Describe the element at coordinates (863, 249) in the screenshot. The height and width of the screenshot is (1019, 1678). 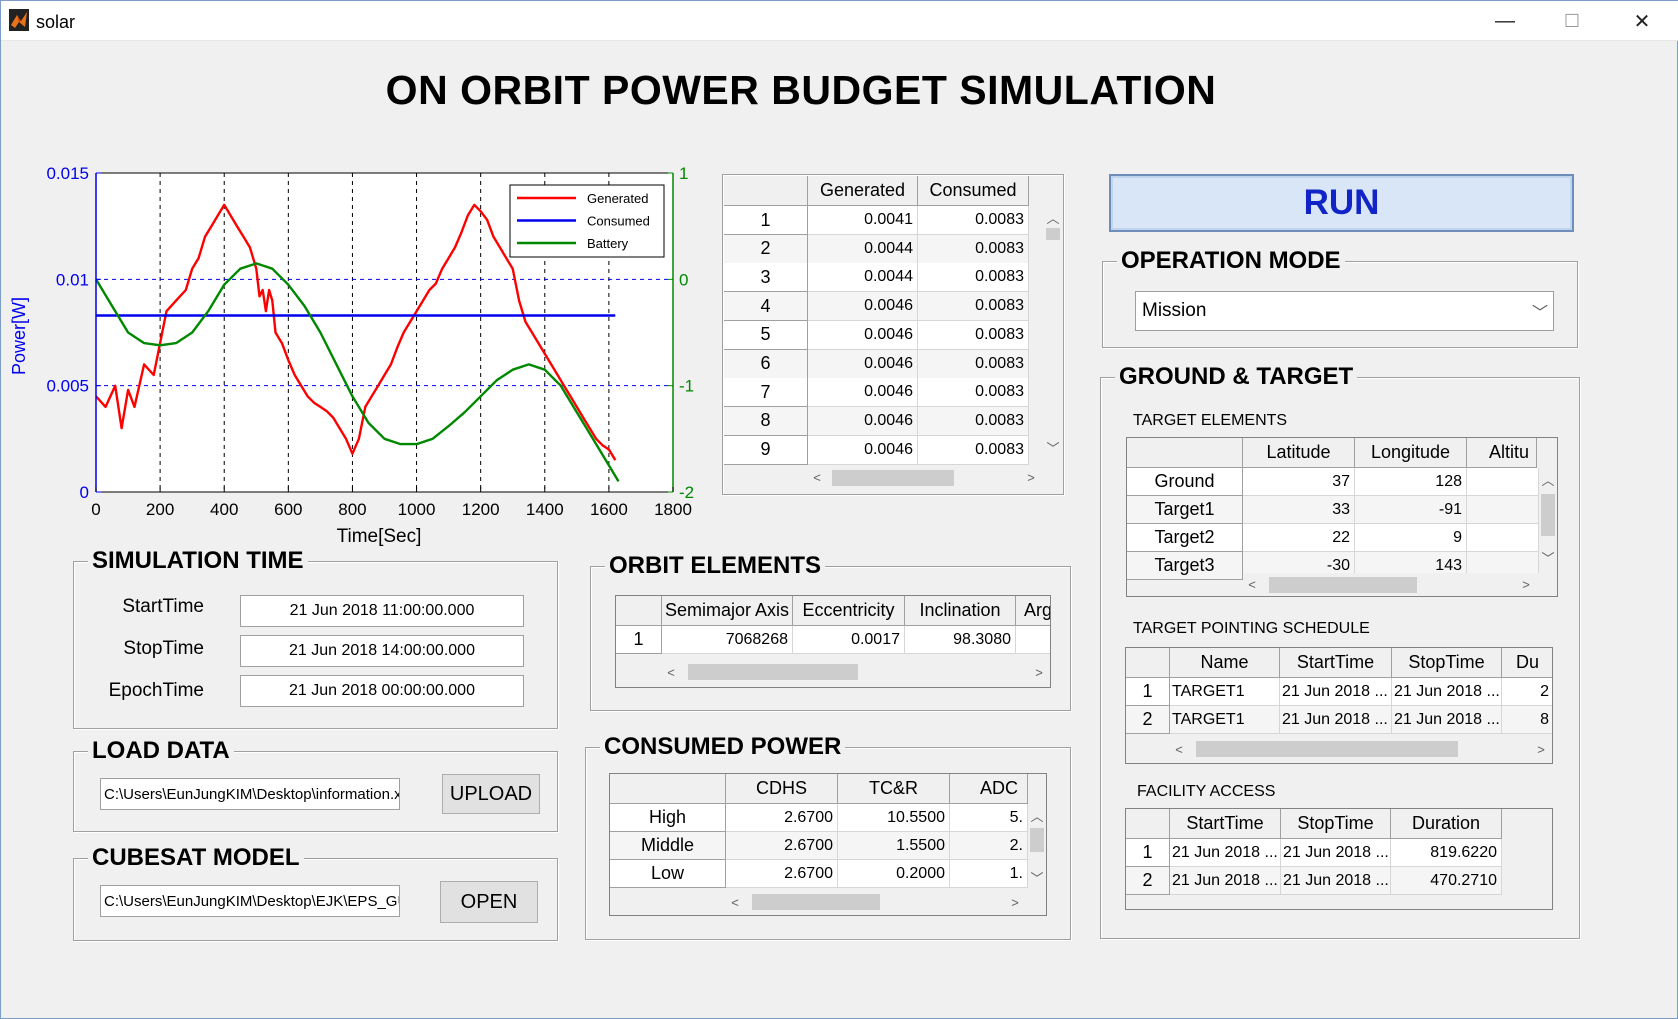
I see `generated-cell: 0.0044` at that location.